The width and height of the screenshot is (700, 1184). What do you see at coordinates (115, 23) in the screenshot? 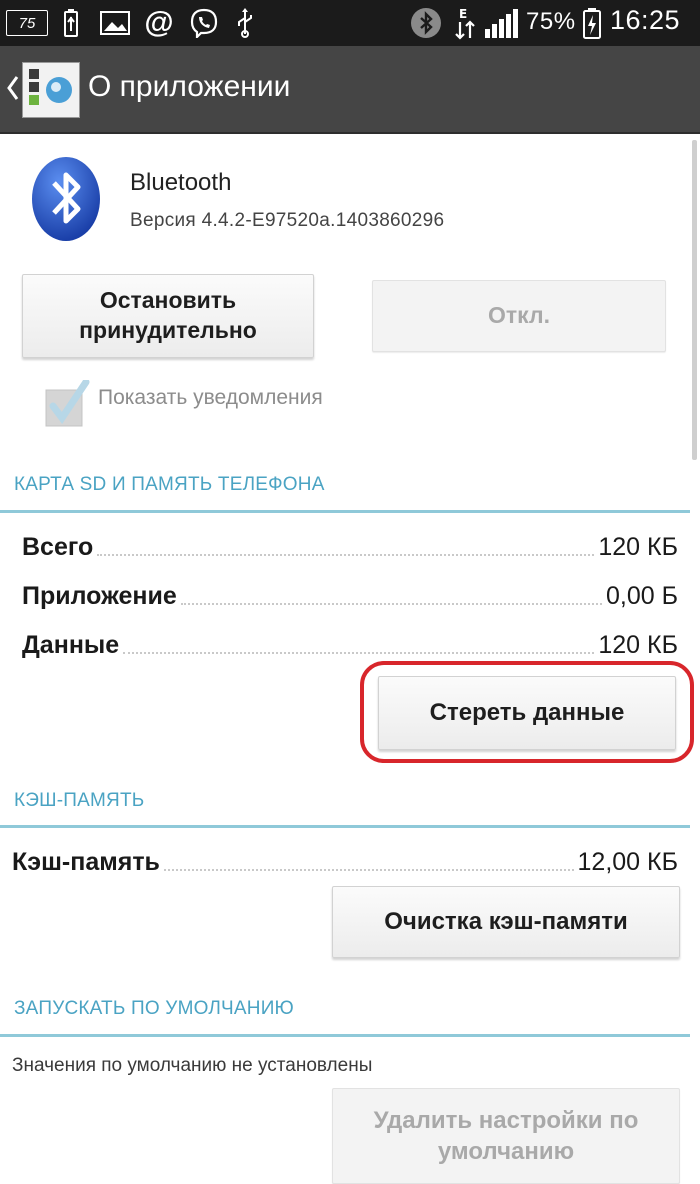
I see `image-icon` at bounding box center [115, 23].